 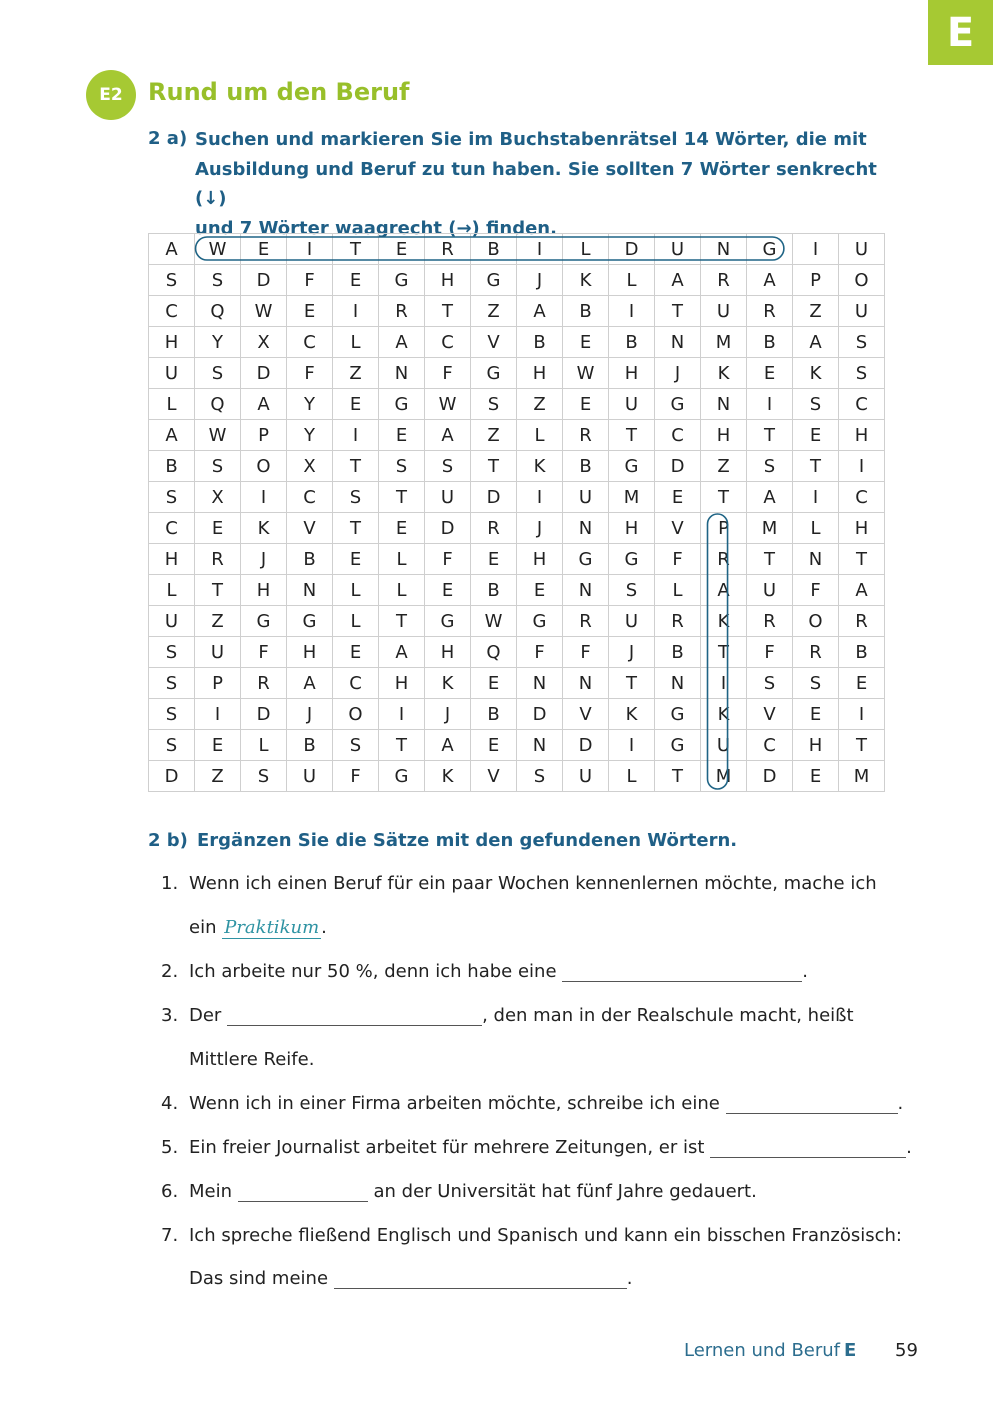 I want to click on grid-cell: P, so click(x=217, y=683).